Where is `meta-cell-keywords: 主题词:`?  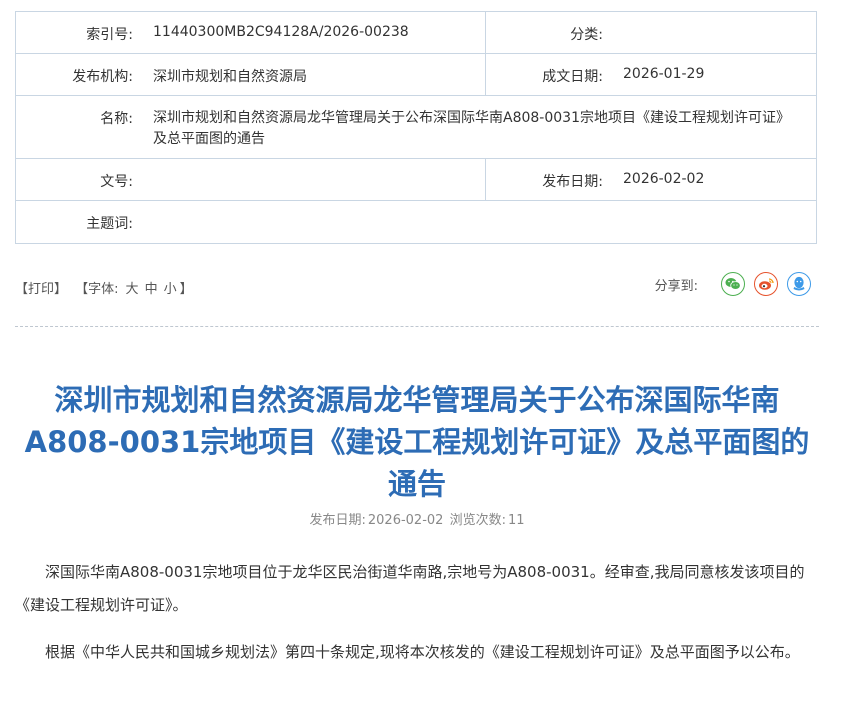 meta-cell-keywords: 主题词: is located at coordinates (416, 222).